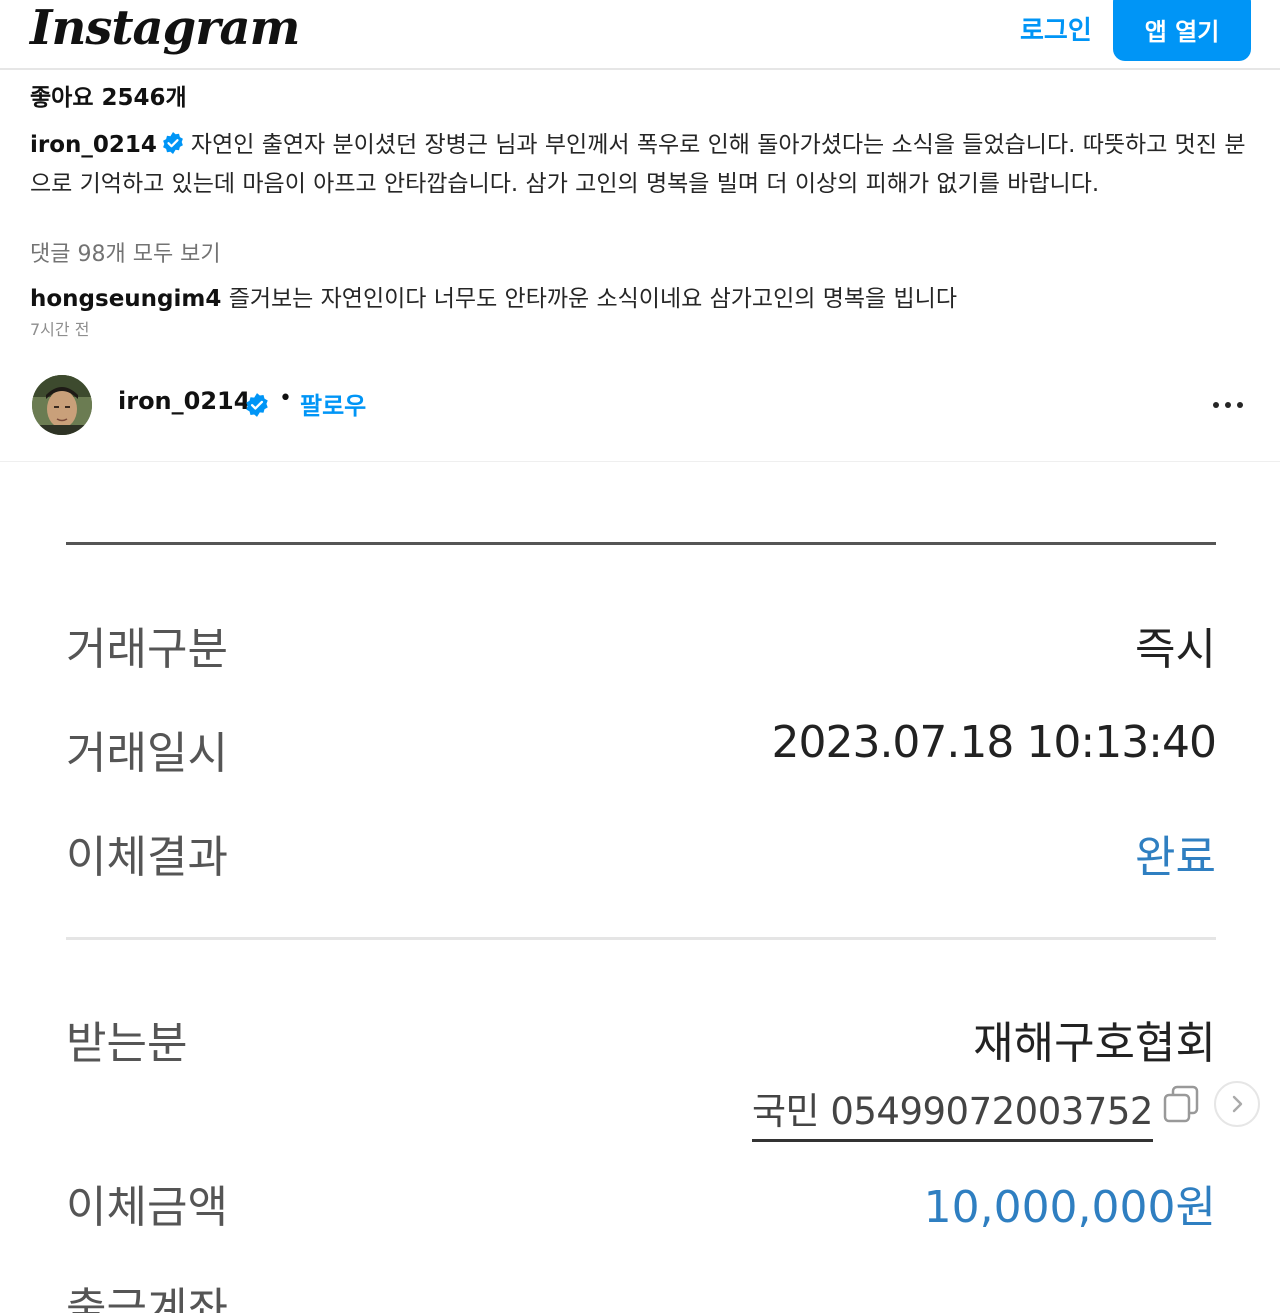 The width and height of the screenshot is (1280, 1313). I want to click on receipt-label-recipient: 받는분, so click(127, 1043).